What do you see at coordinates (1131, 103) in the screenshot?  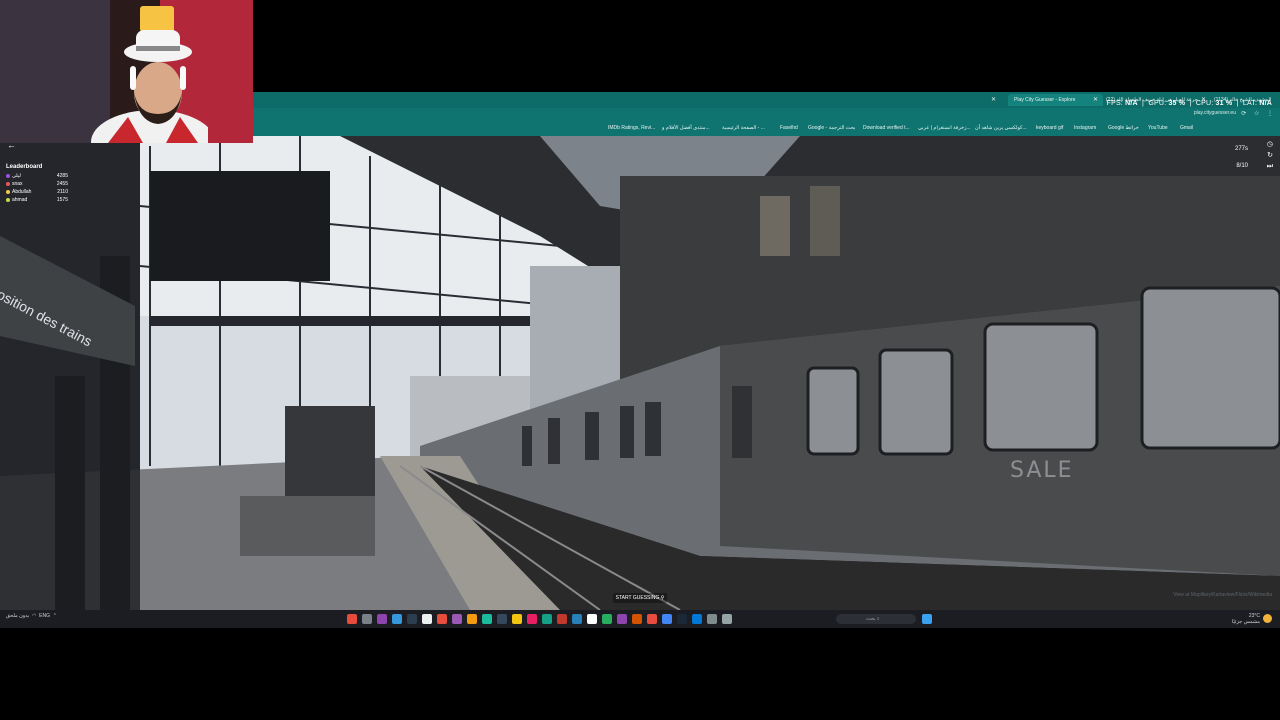 I see `fps-value: N/A` at bounding box center [1131, 103].